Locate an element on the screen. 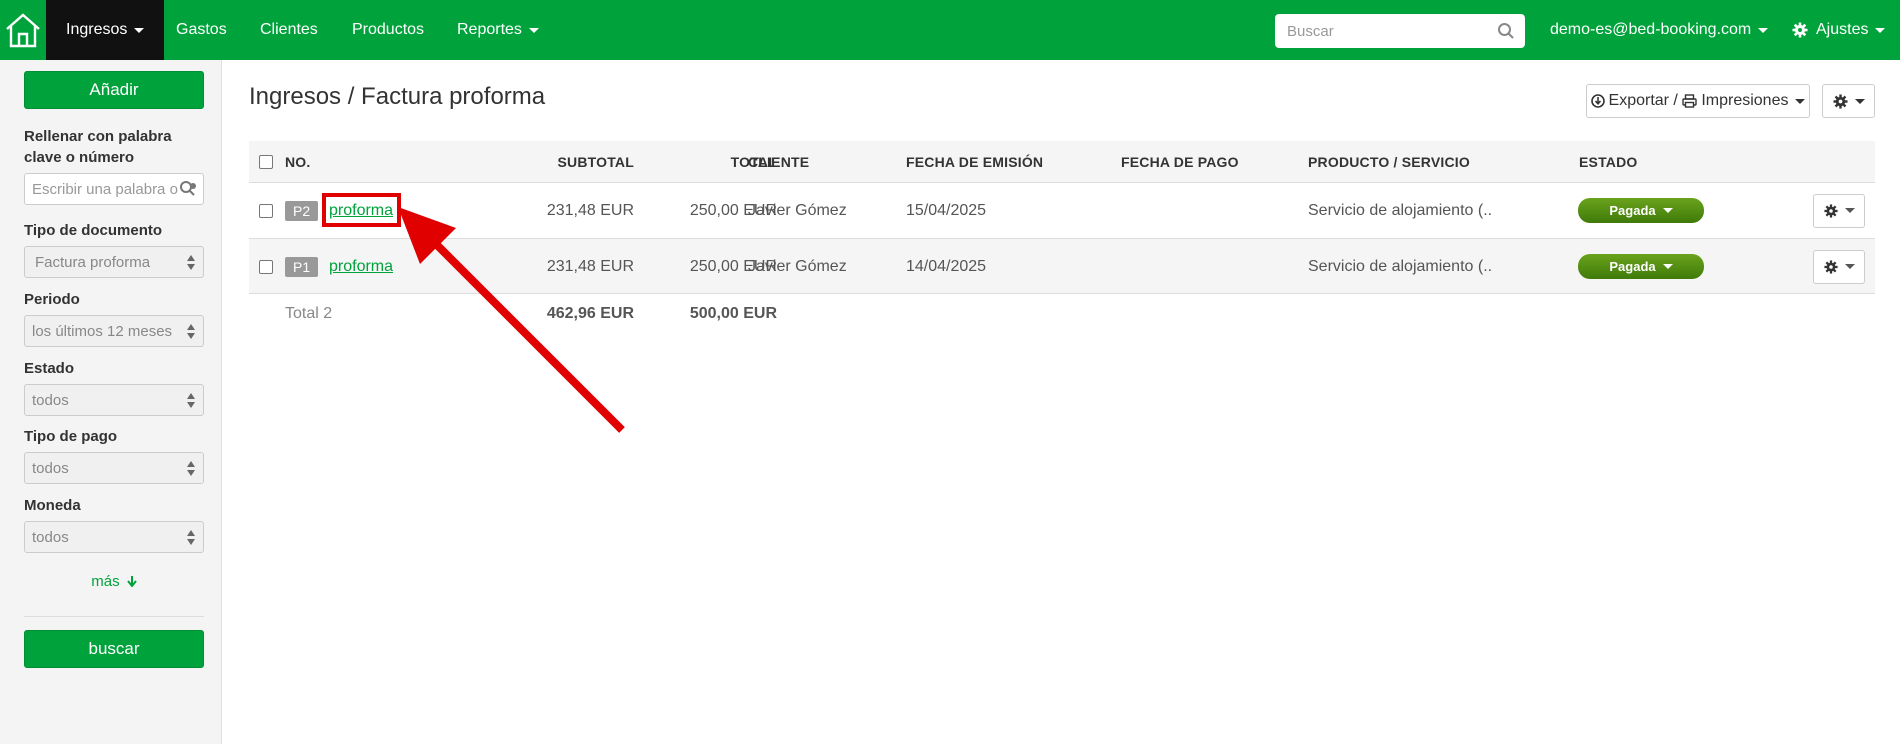  total-count: Total 2 is located at coordinates (309, 313).